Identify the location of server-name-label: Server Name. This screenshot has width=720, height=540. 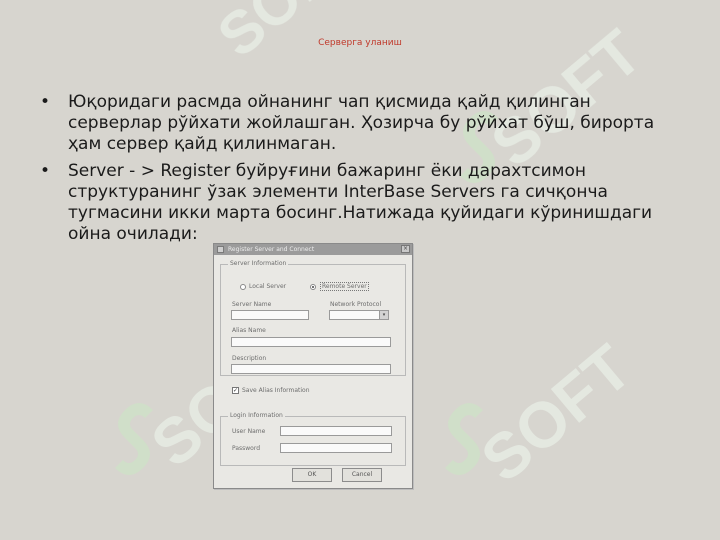
(252, 304).